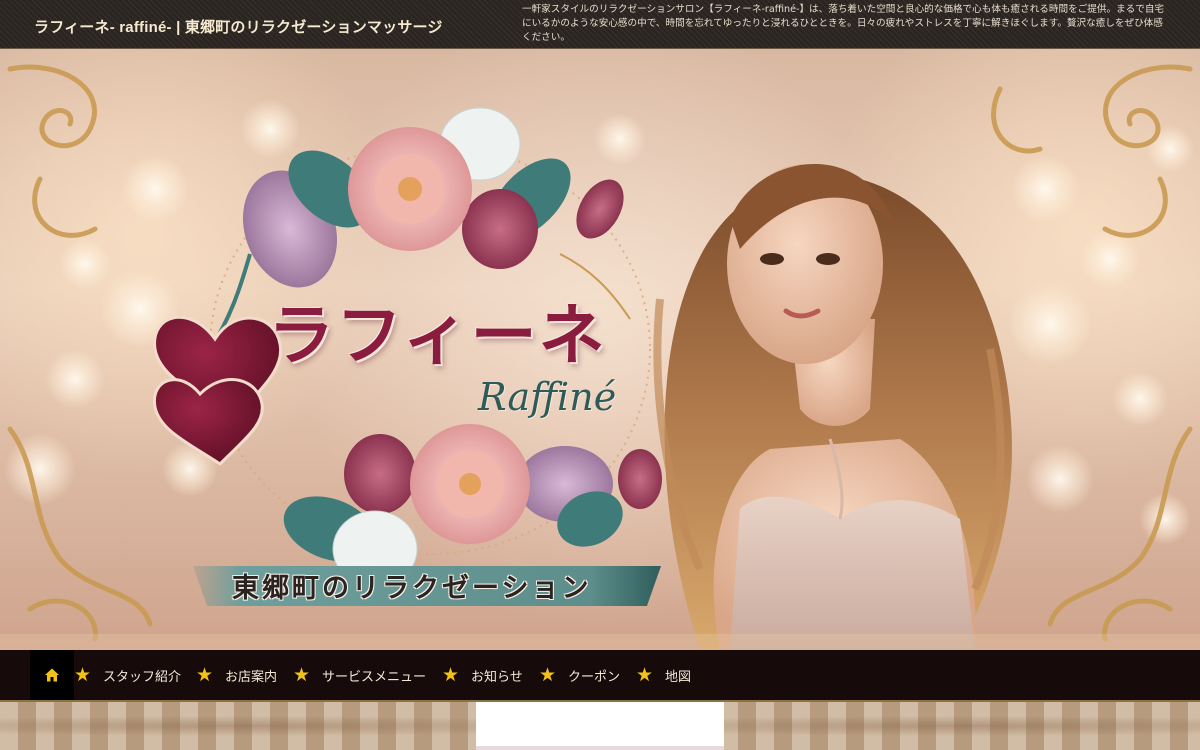  Describe the element at coordinates (374, 677) in the screenshot. I see `nav-item-label: サービスメニュー` at that location.